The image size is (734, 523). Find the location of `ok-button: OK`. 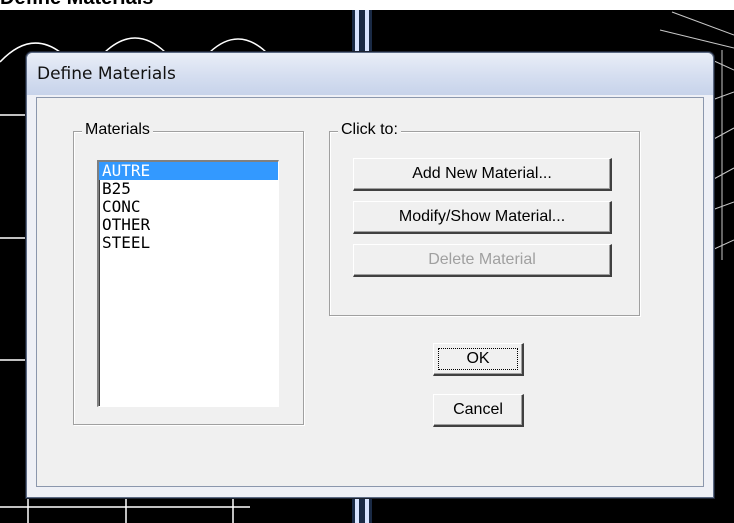

ok-button: OK is located at coordinates (478, 359).